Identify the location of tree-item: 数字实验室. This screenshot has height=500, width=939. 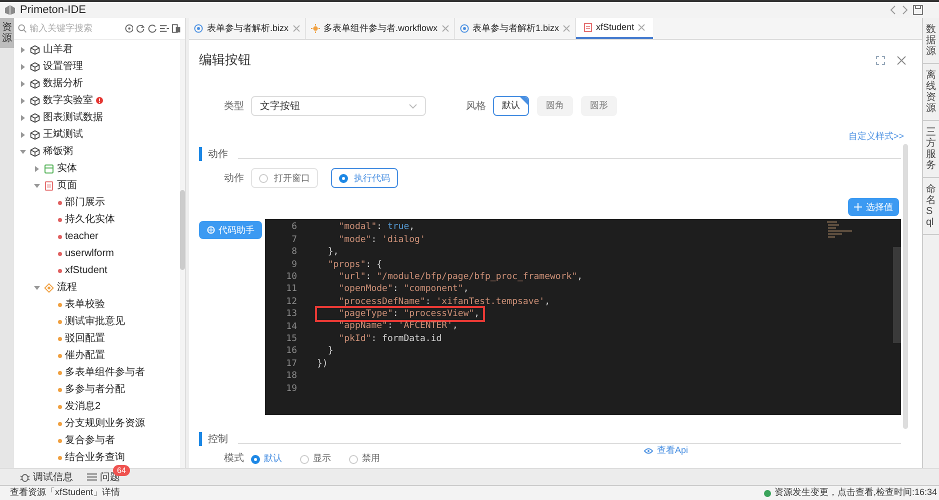
(68, 100).